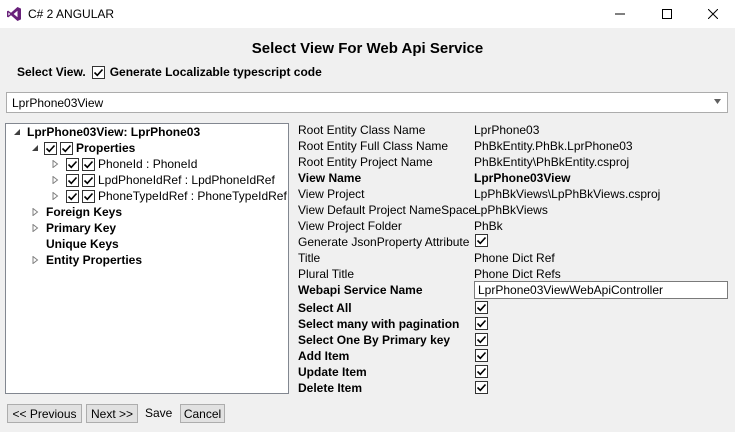 Image resolution: width=735 pixels, height=432 pixels. I want to click on view-default-namespace-label: View Default Project NameSpace, so click(387, 210).